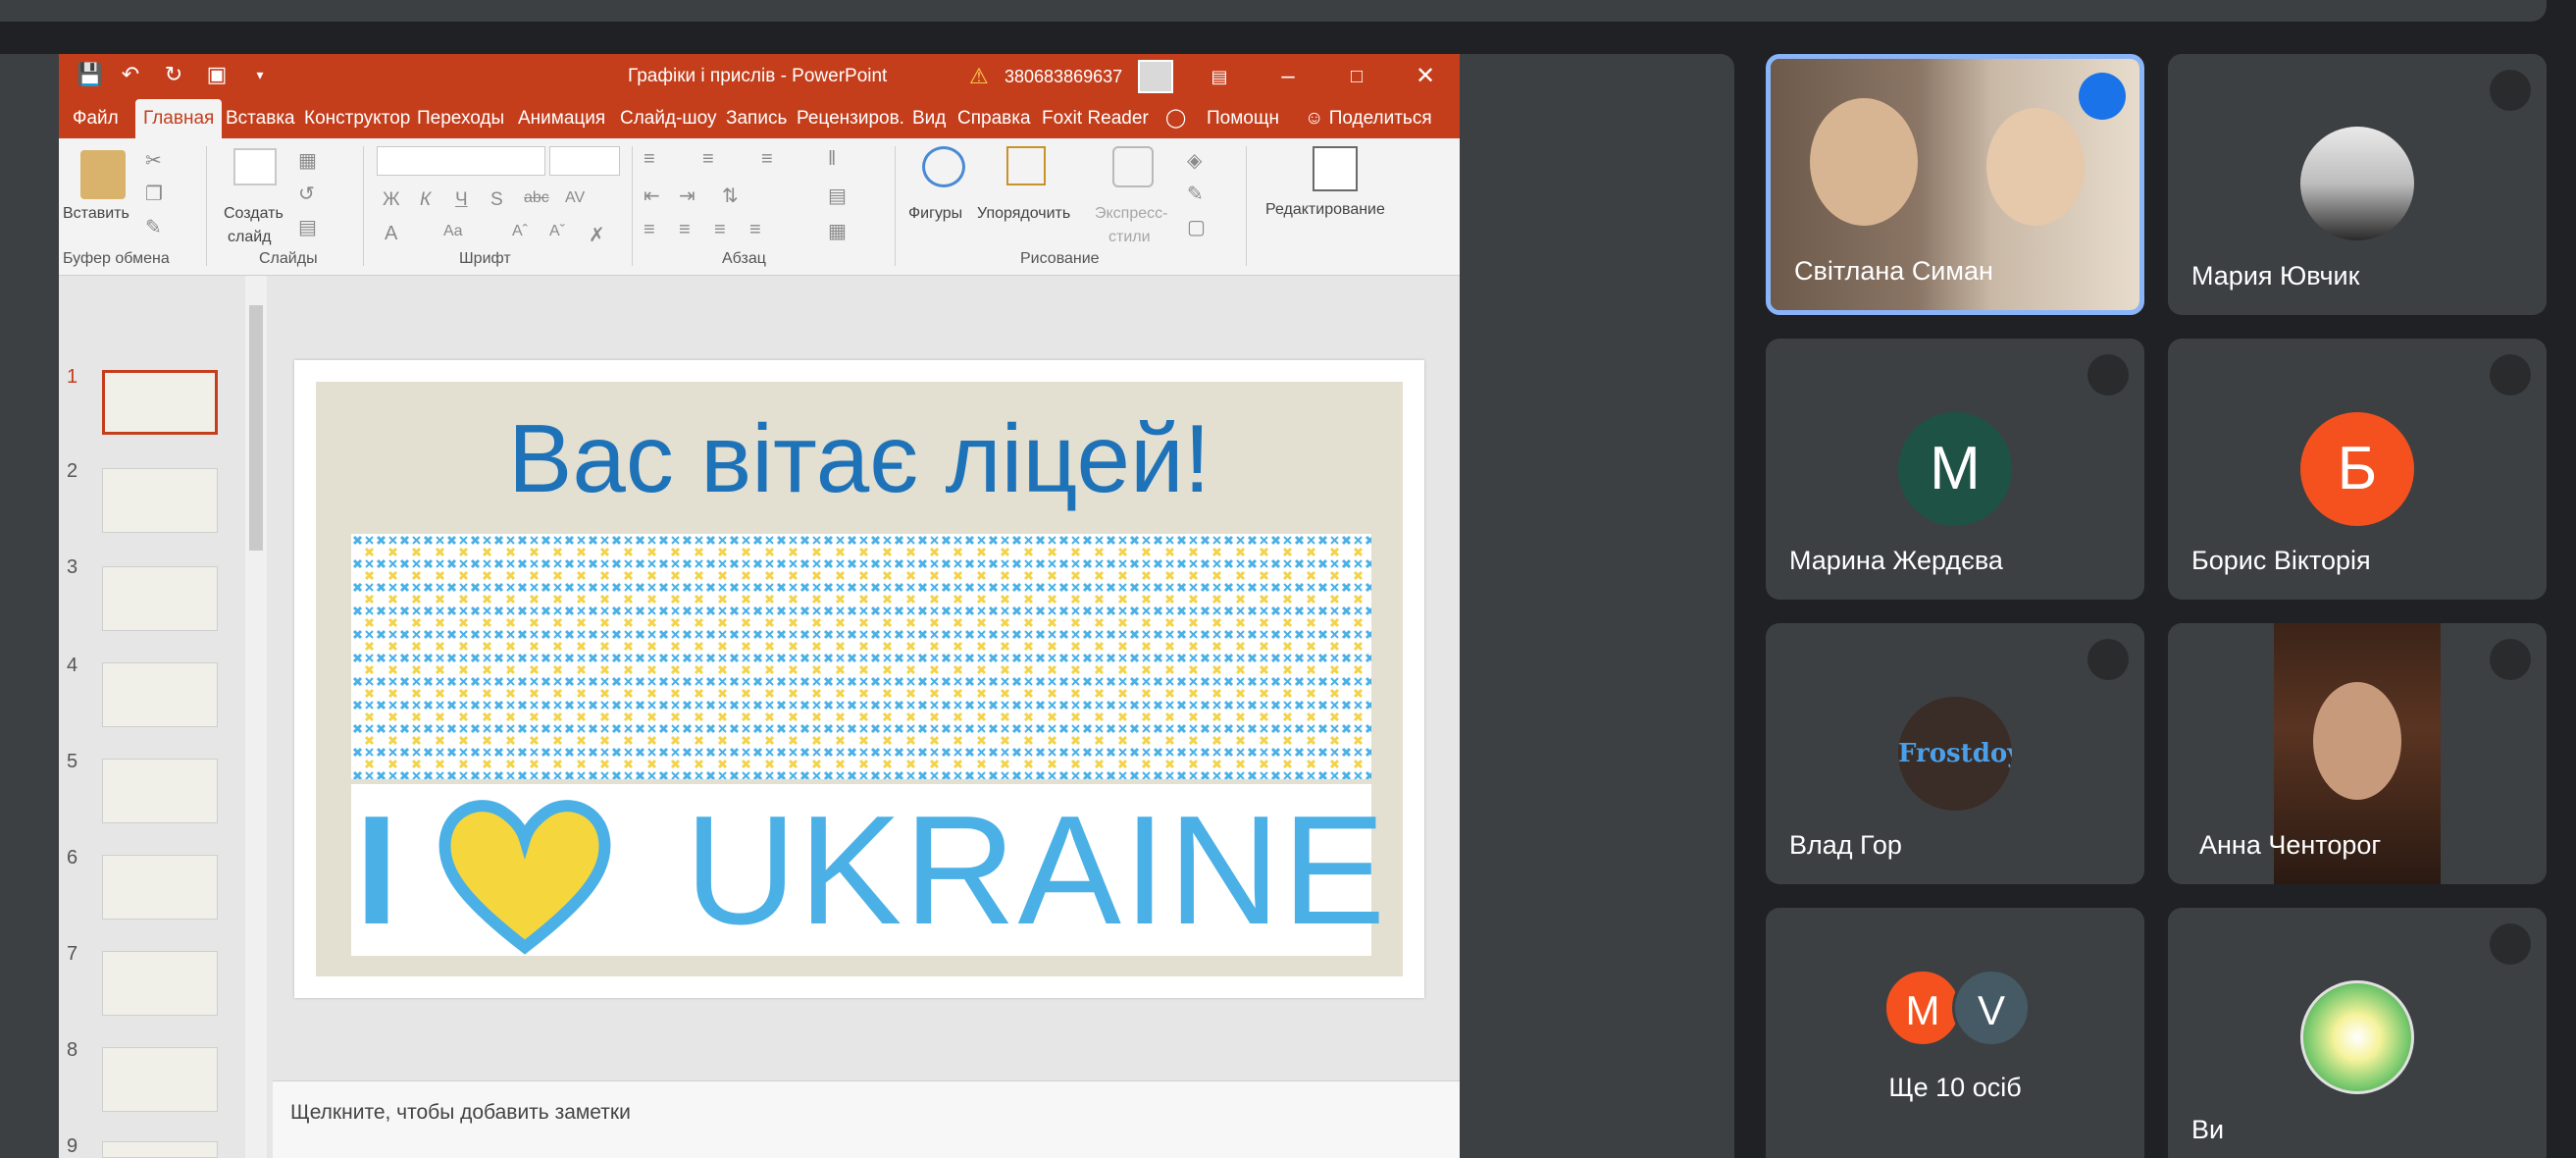 The width and height of the screenshot is (2576, 1158). I want to click on shape-fill-icon: ◈, so click(1194, 160).